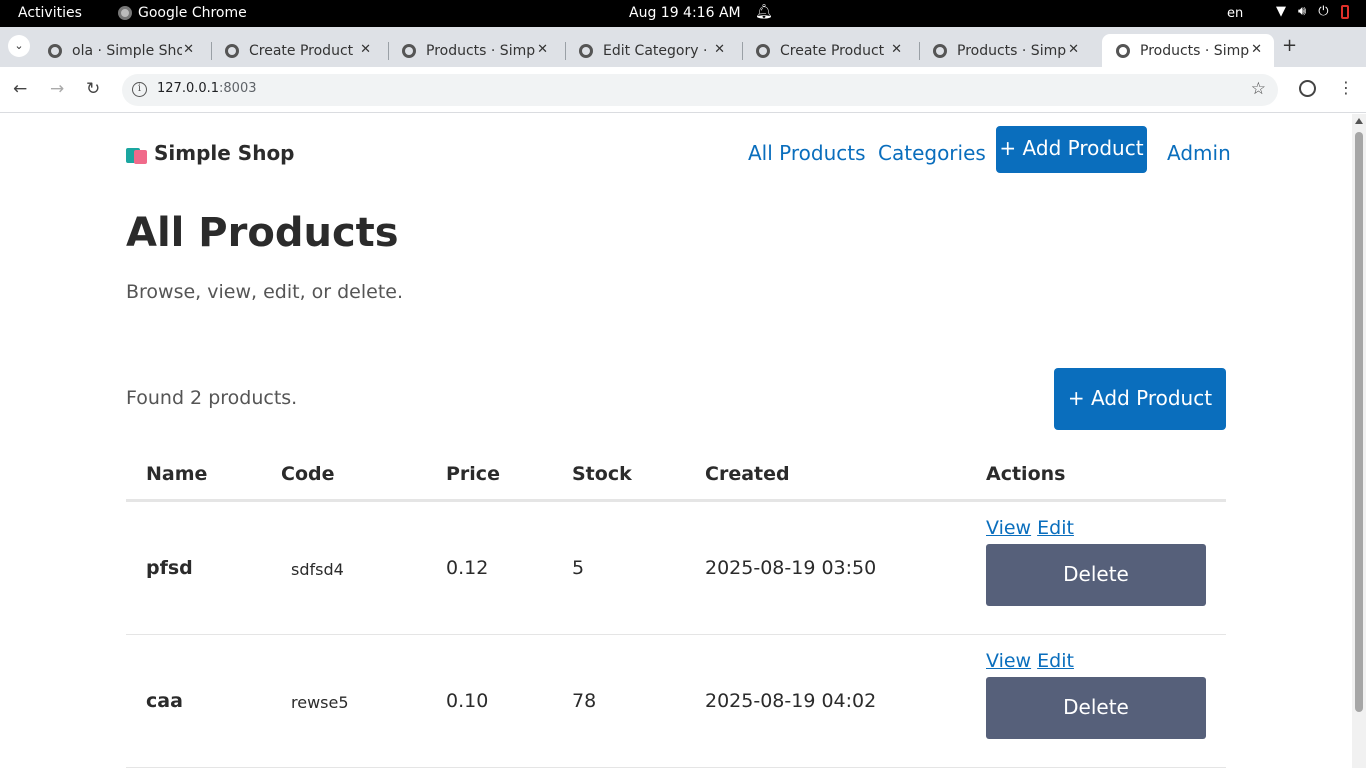  I want to click on column-header-created: Created, so click(747, 474).